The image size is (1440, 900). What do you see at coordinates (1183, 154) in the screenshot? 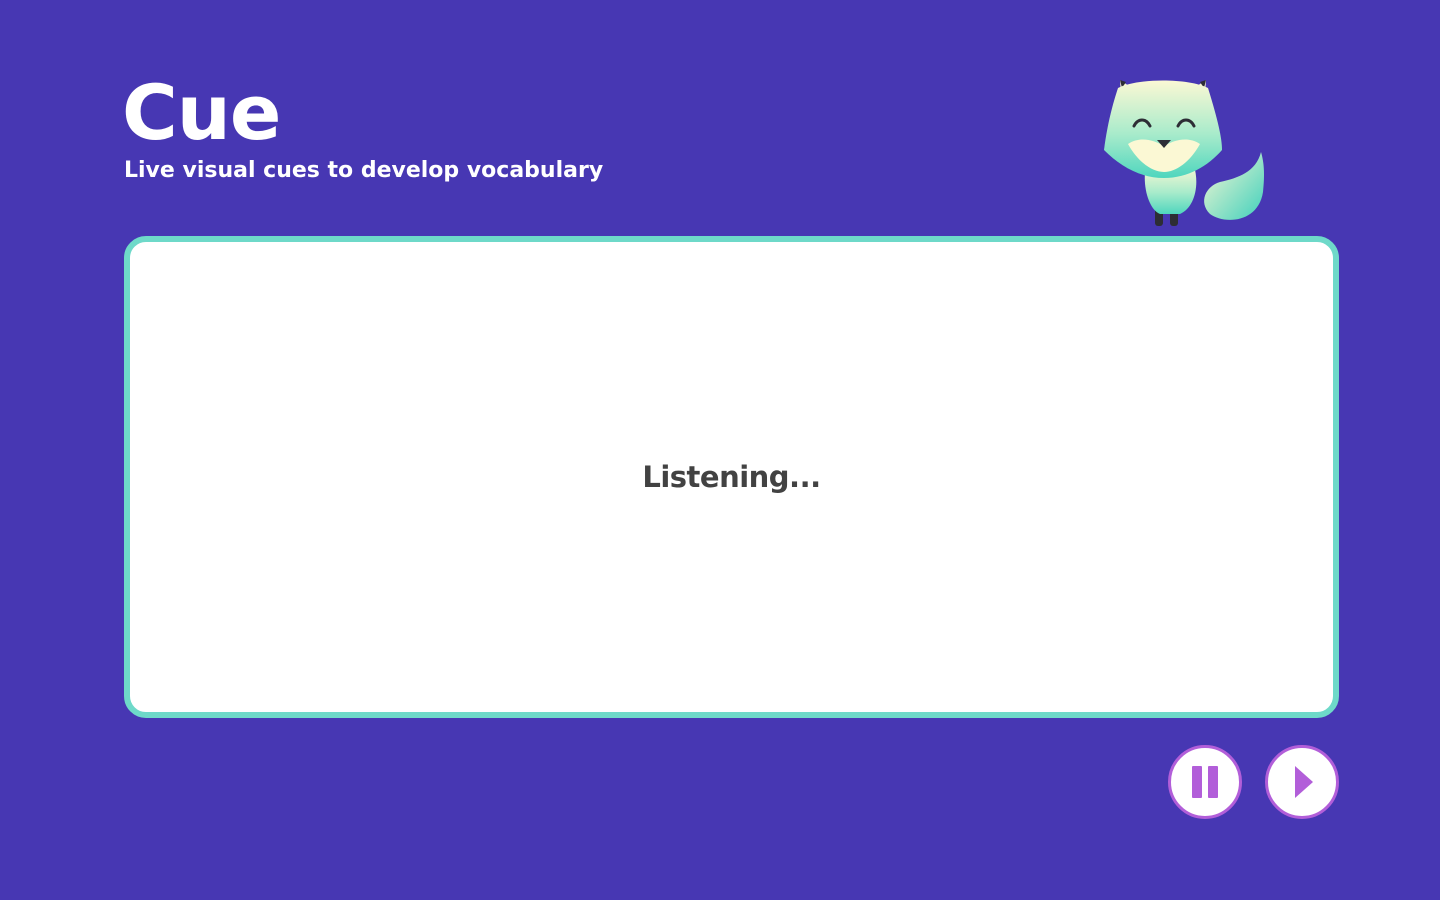
I see `fox-mascot-icon` at bounding box center [1183, 154].